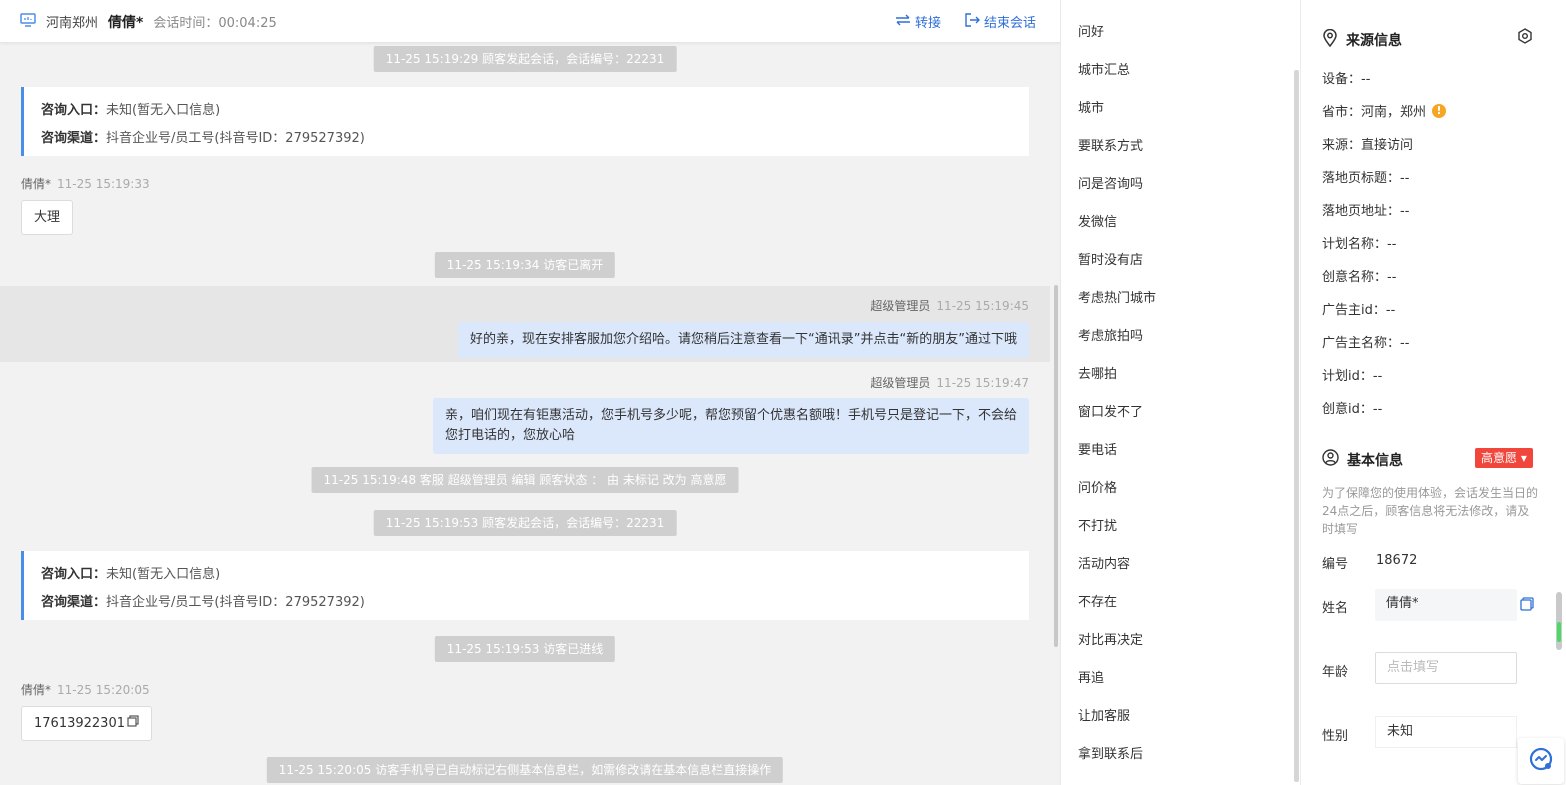 This screenshot has width=1566, height=785. I want to click on quick-reply-item: 考虑旅拍吗, so click(1110, 334).